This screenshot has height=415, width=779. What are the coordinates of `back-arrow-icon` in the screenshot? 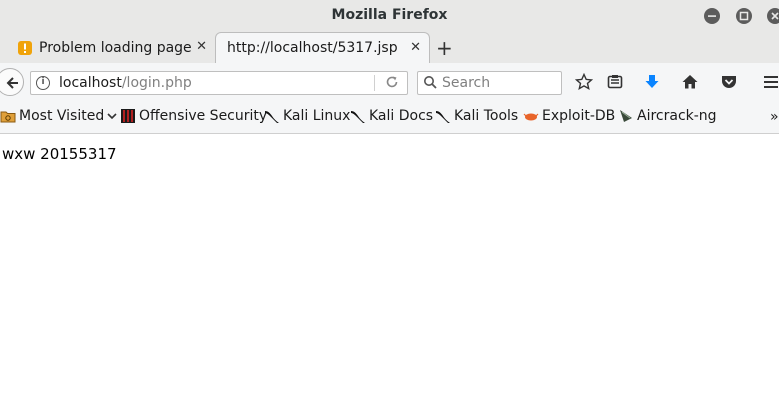 It's located at (12, 82).